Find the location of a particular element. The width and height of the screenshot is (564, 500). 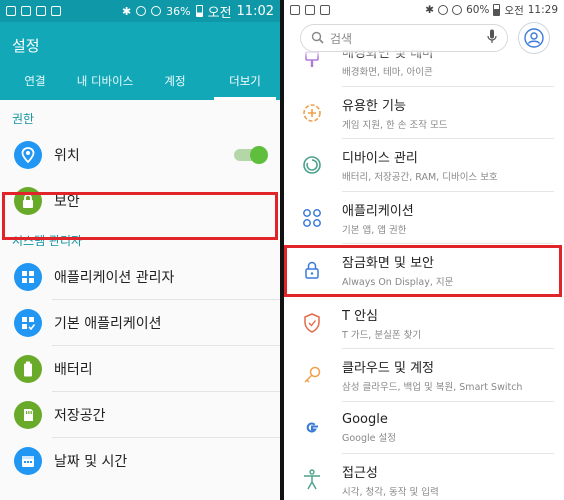

list-item-accessibility: 접근성 시각, 청각, 동작 및 입력 is located at coordinates (424, 477).